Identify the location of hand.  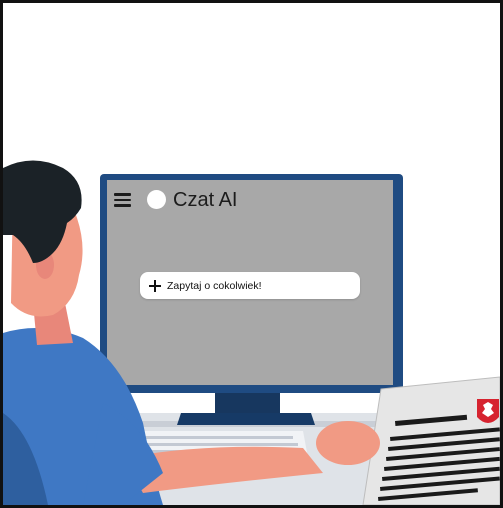
(348, 443).